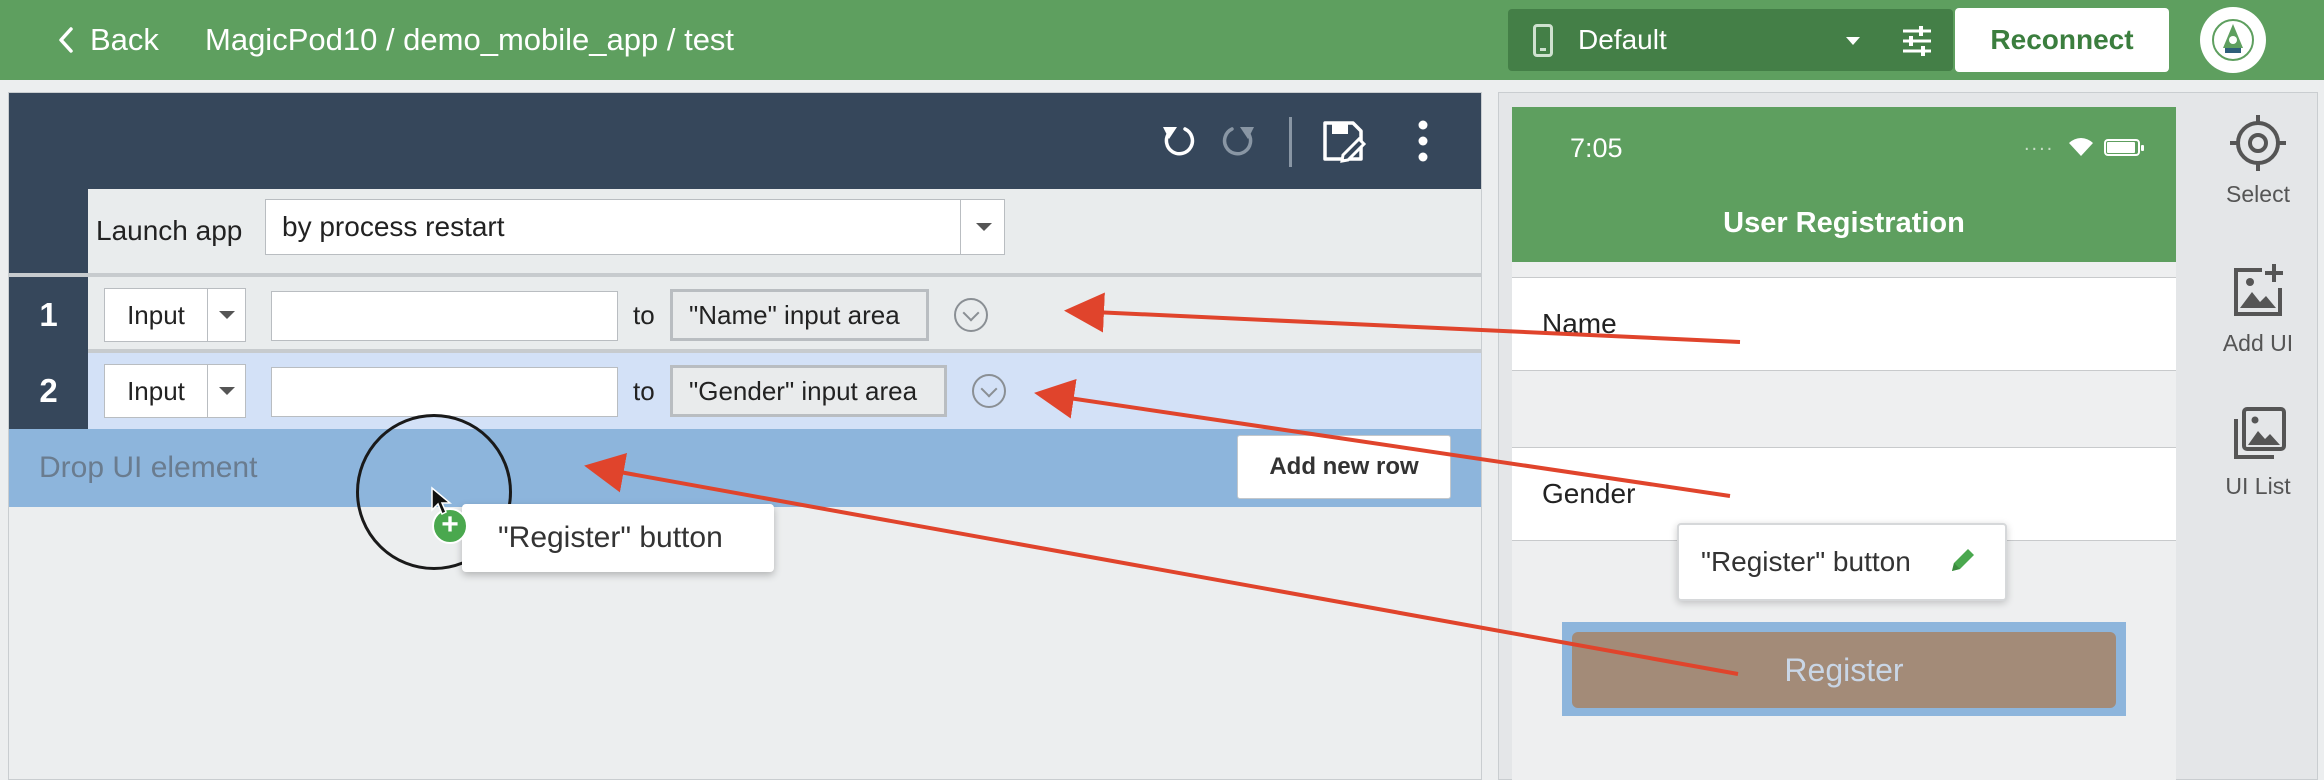 This screenshot has width=2324, height=780. Describe the element at coordinates (1844, 324) in the screenshot. I see `name-field: Name` at that location.